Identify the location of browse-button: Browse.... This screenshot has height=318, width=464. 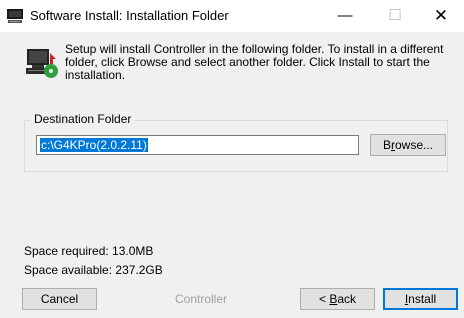
(408, 145).